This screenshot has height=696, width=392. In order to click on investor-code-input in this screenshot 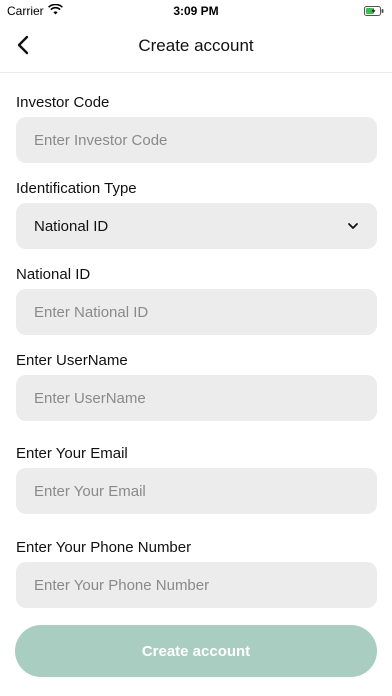, I will do `click(196, 140)`.